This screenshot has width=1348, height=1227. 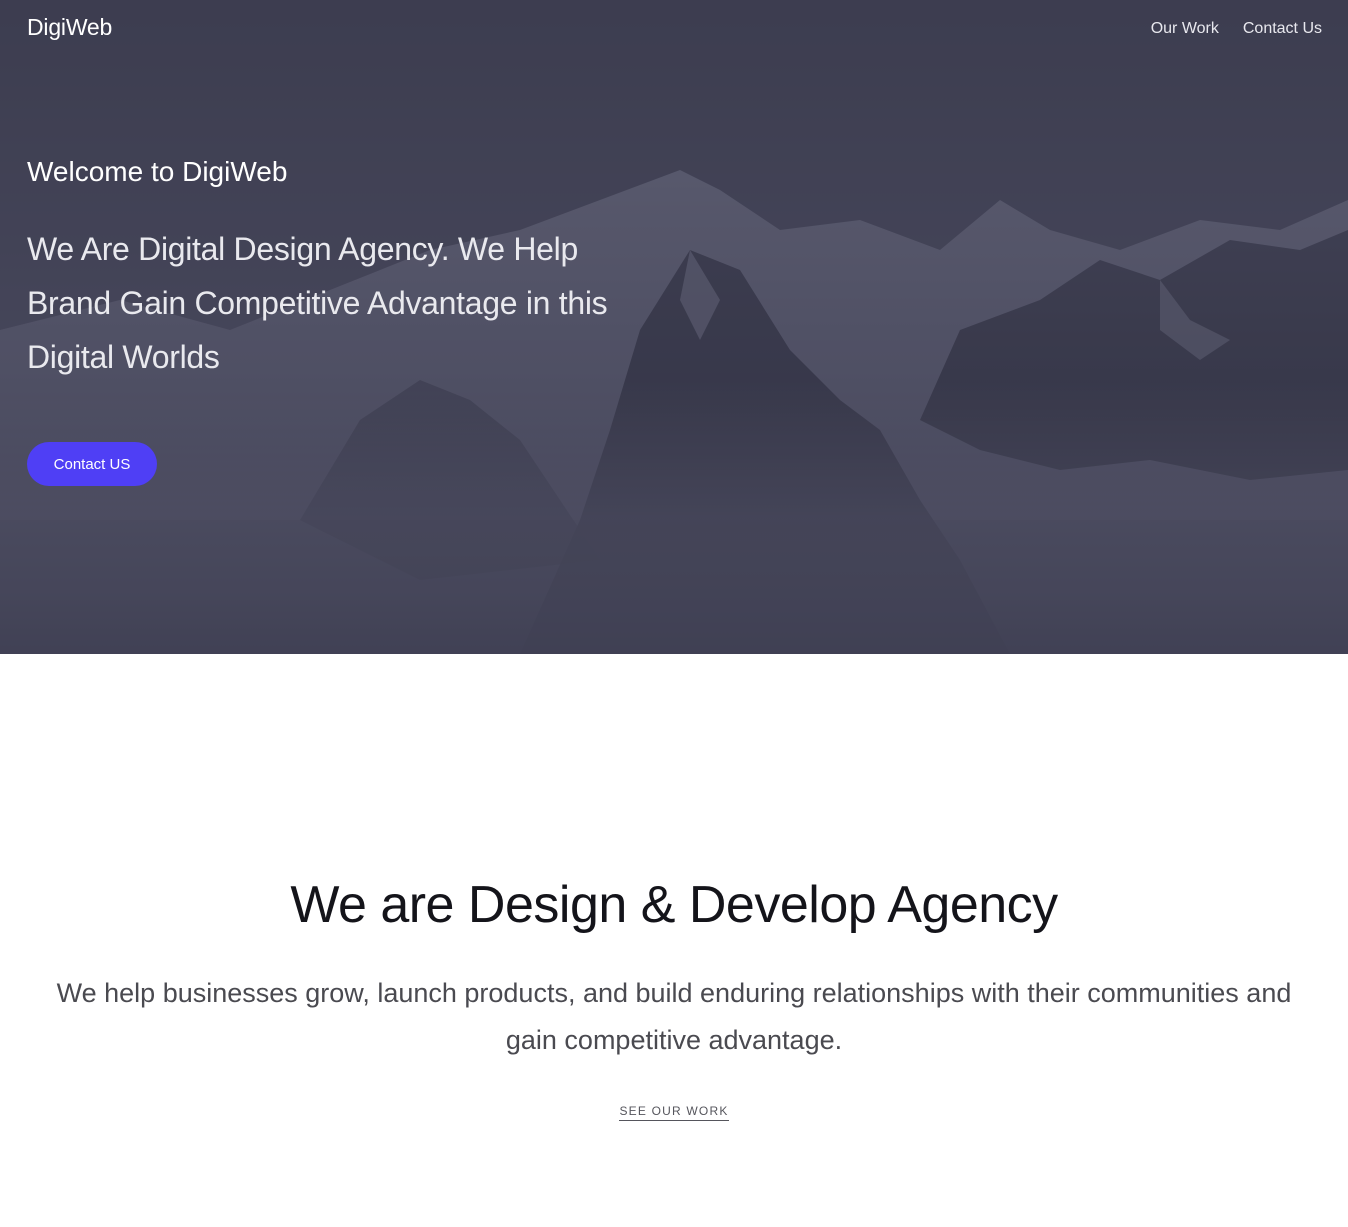 What do you see at coordinates (1236, 29) in the screenshot?
I see `nav-links: Our Work Contact Us` at bounding box center [1236, 29].